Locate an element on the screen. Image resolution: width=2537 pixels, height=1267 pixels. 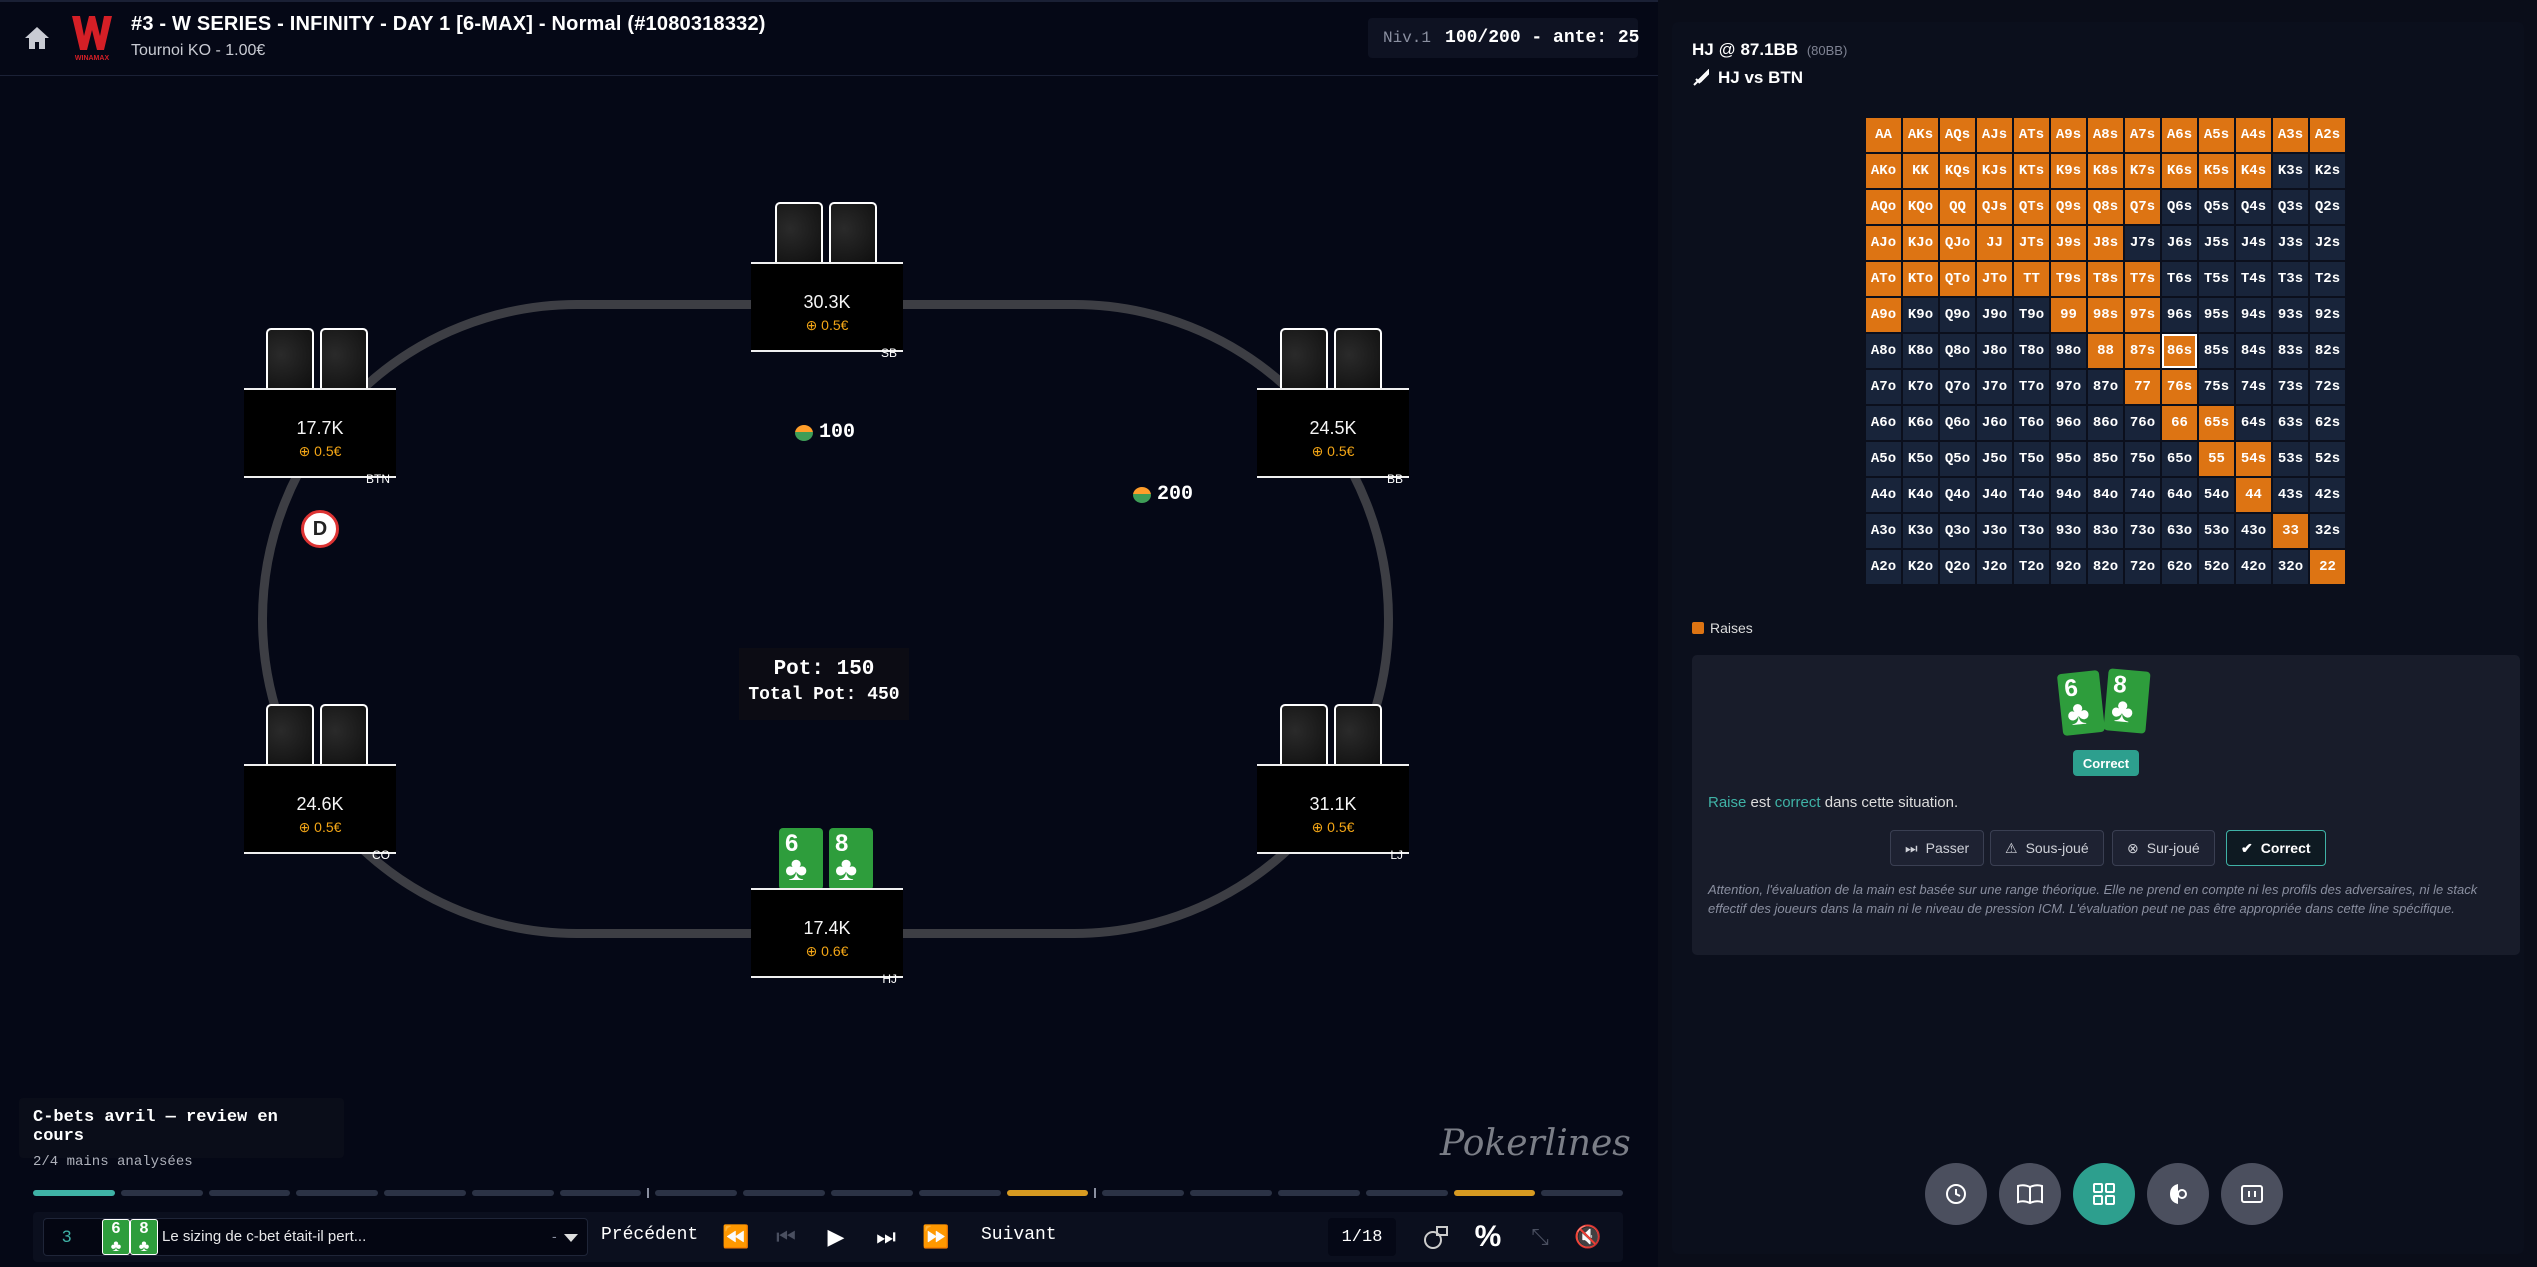
aspect-ratio-icon is located at coordinates (2252, 1194).